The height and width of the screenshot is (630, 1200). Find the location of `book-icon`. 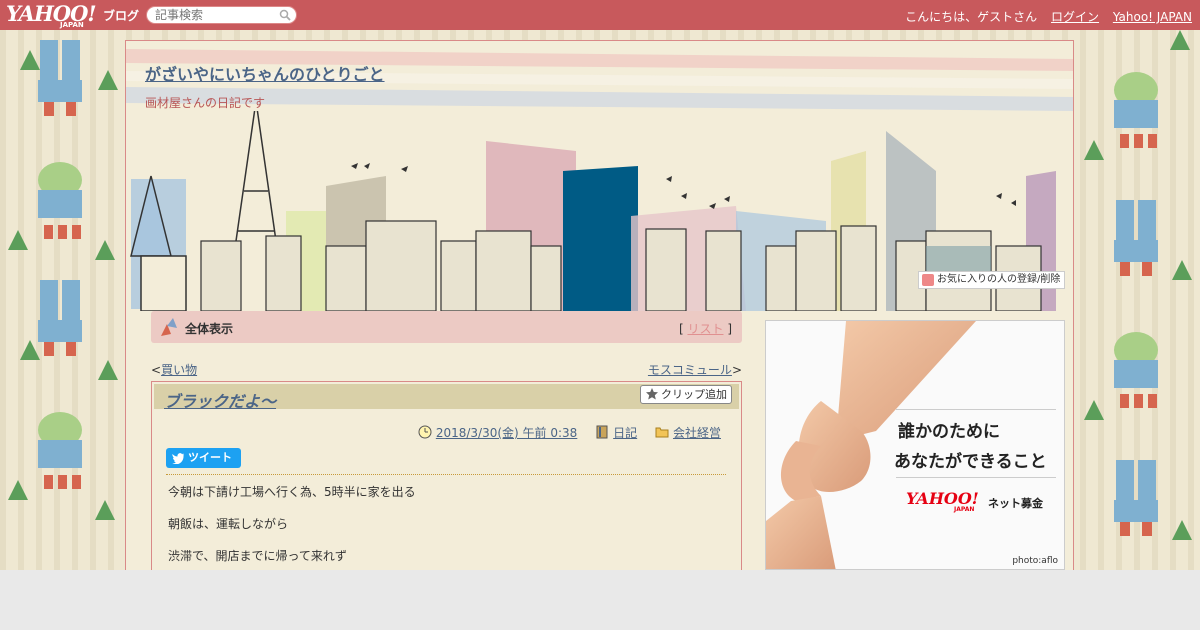

book-icon is located at coordinates (602, 432).